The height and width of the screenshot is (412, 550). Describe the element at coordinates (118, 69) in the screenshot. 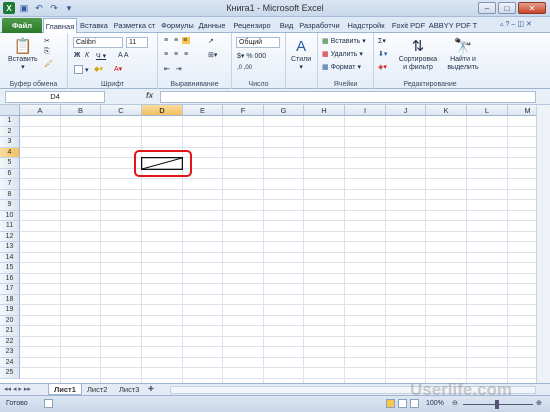

I see `font-color-button: A▾` at that location.